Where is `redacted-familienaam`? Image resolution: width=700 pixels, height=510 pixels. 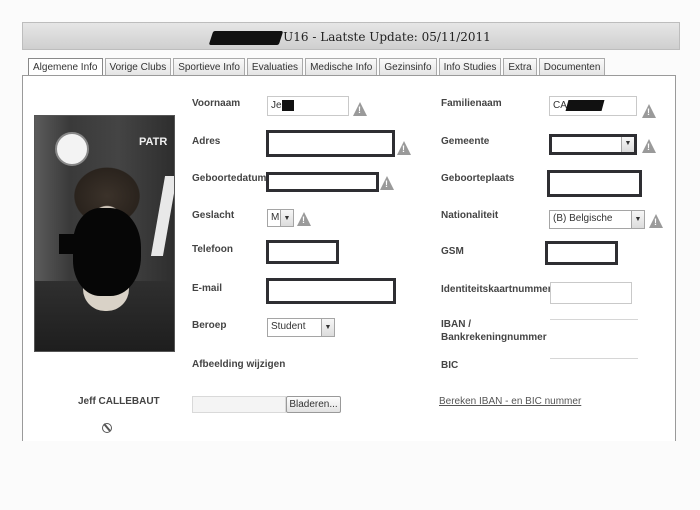 redacted-familienaam is located at coordinates (585, 105).